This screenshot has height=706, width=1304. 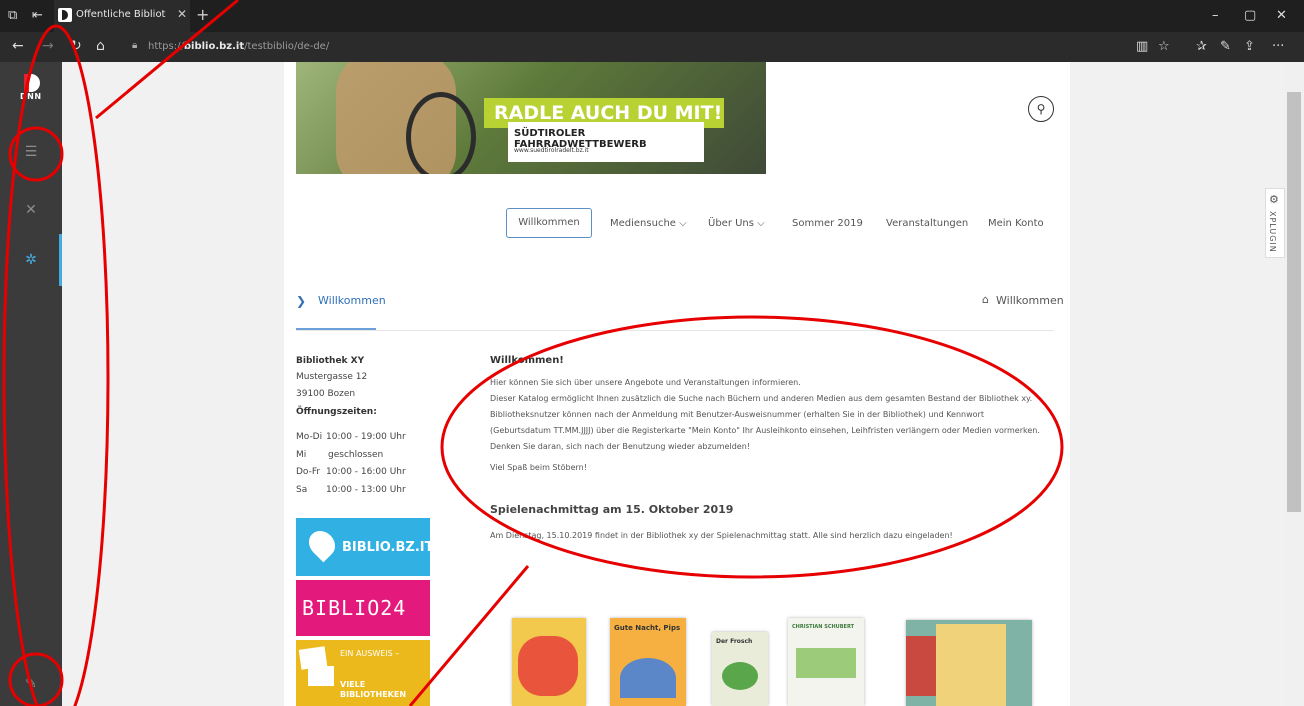 What do you see at coordinates (1201, 46) in the screenshot?
I see `favorites-hub-icon: ✰` at bounding box center [1201, 46].